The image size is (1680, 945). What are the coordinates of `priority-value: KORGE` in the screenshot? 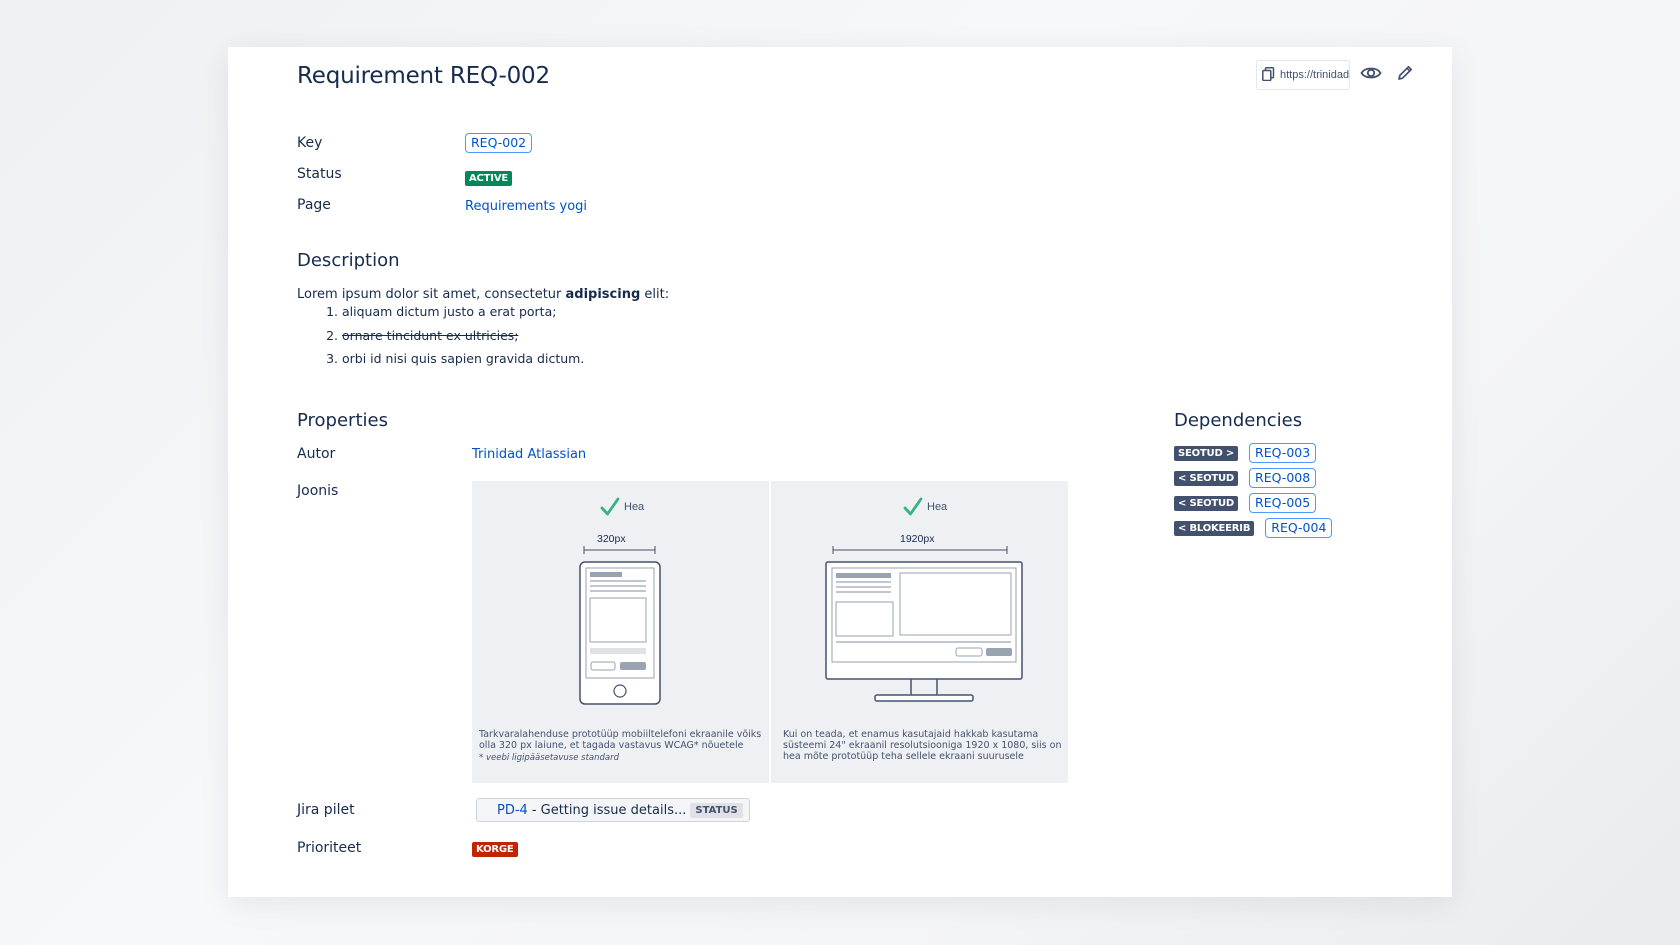 It's located at (495, 848).